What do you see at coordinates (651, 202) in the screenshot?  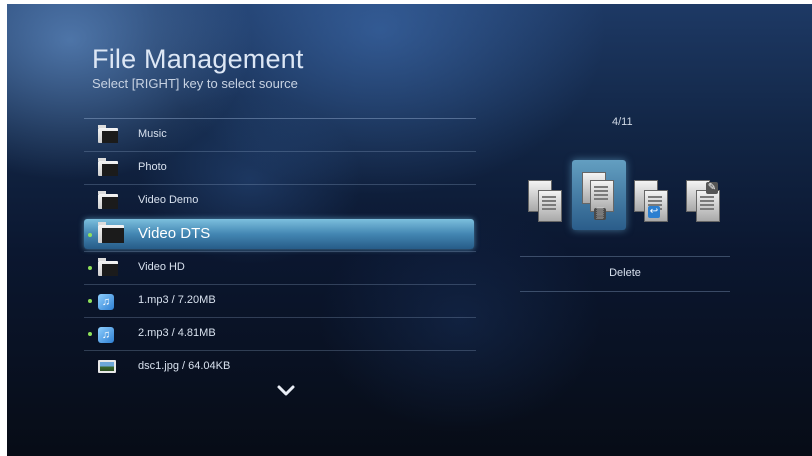 I see `move-icon: ↩` at bounding box center [651, 202].